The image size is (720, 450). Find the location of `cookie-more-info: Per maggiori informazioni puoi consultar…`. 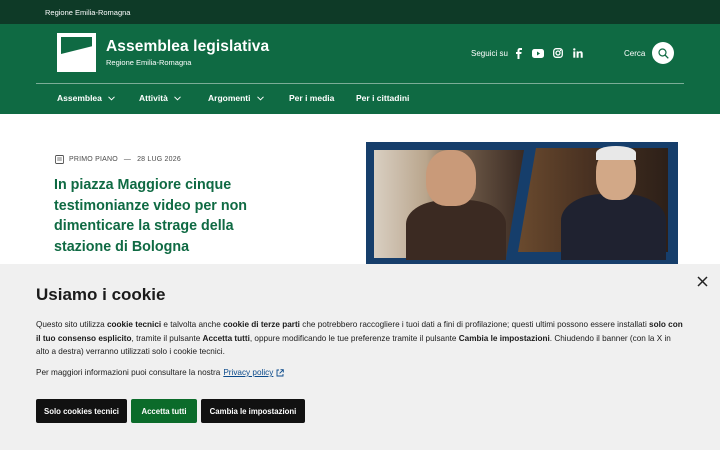

cookie-more-info: Per maggiori informazioni puoi consultar… is located at coordinates (160, 372).